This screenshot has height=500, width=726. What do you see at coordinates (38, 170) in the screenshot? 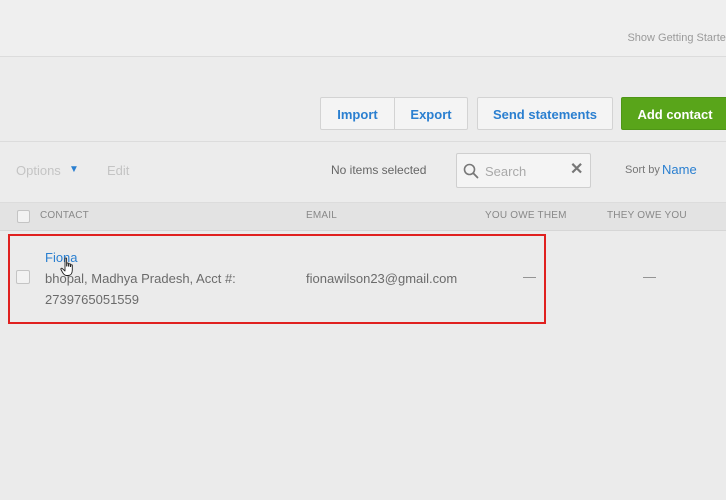
I see `options-menu: Options` at bounding box center [38, 170].